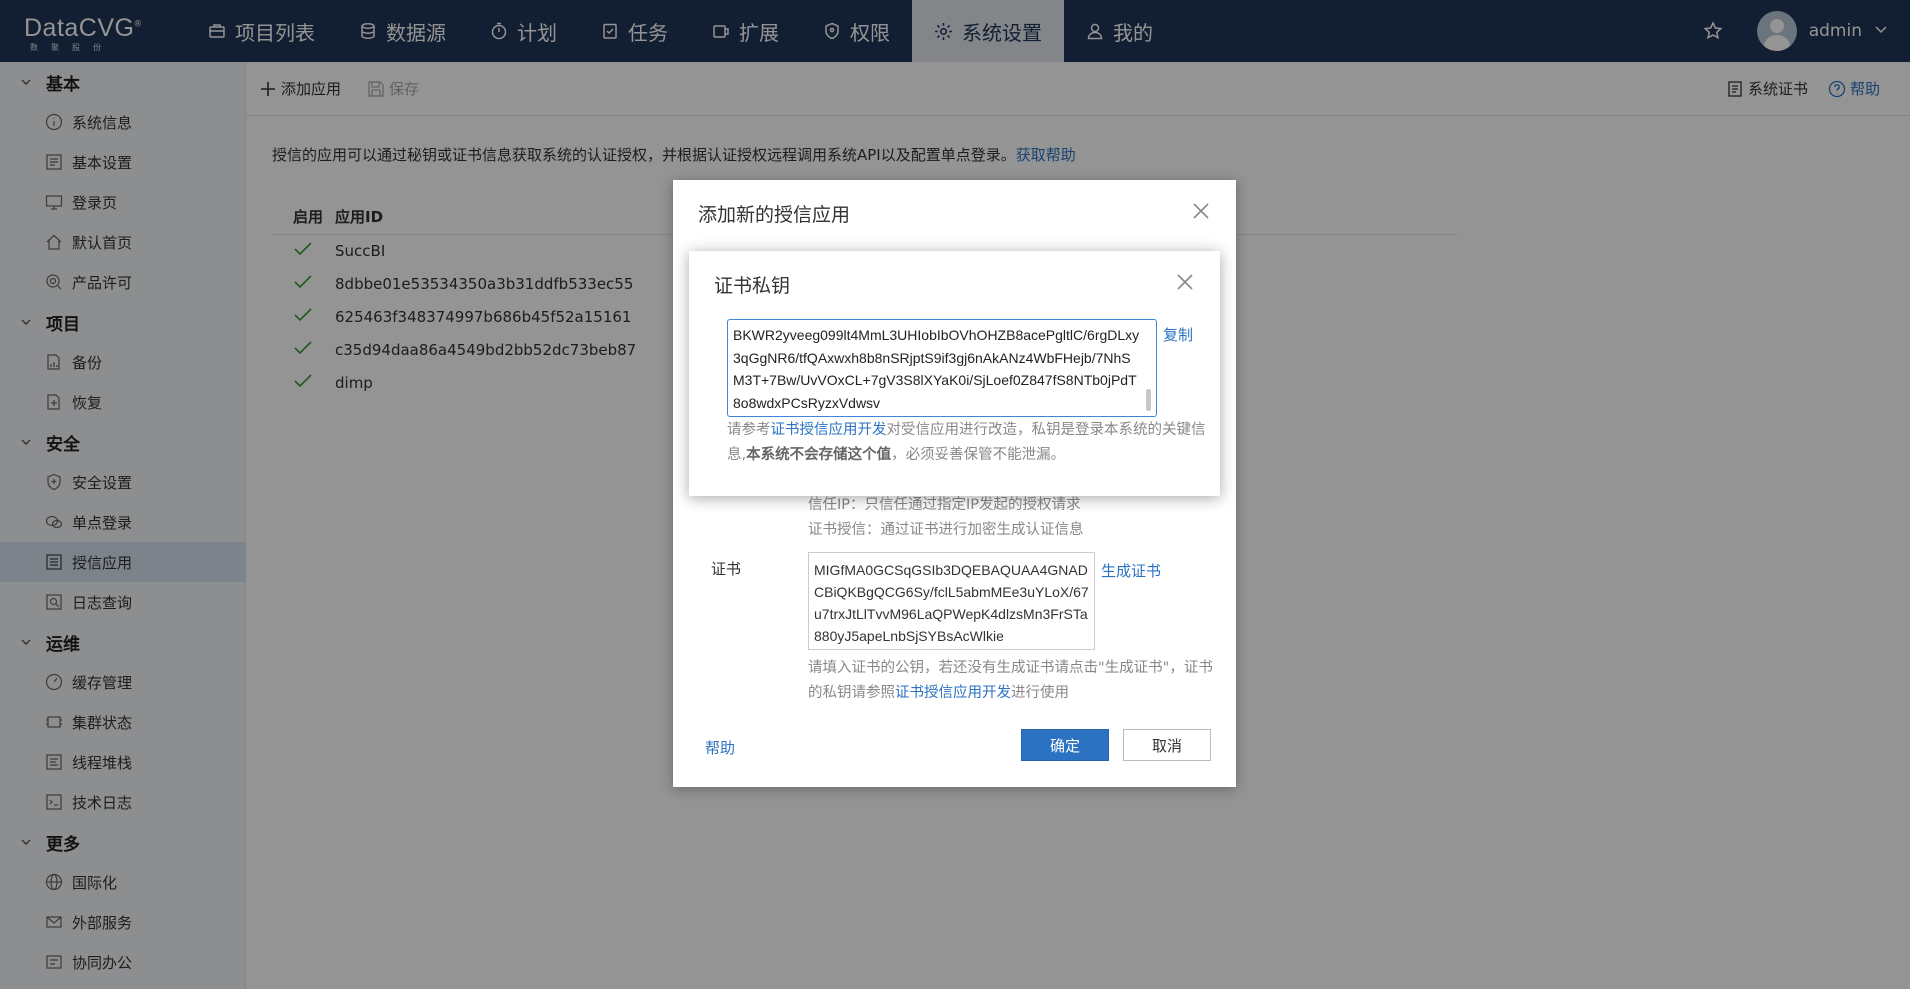 The height and width of the screenshot is (989, 1910). What do you see at coordinates (752, 286) in the screenshot?
I see `dialog-title: 证书私钥` at bounding box center [752, 286].